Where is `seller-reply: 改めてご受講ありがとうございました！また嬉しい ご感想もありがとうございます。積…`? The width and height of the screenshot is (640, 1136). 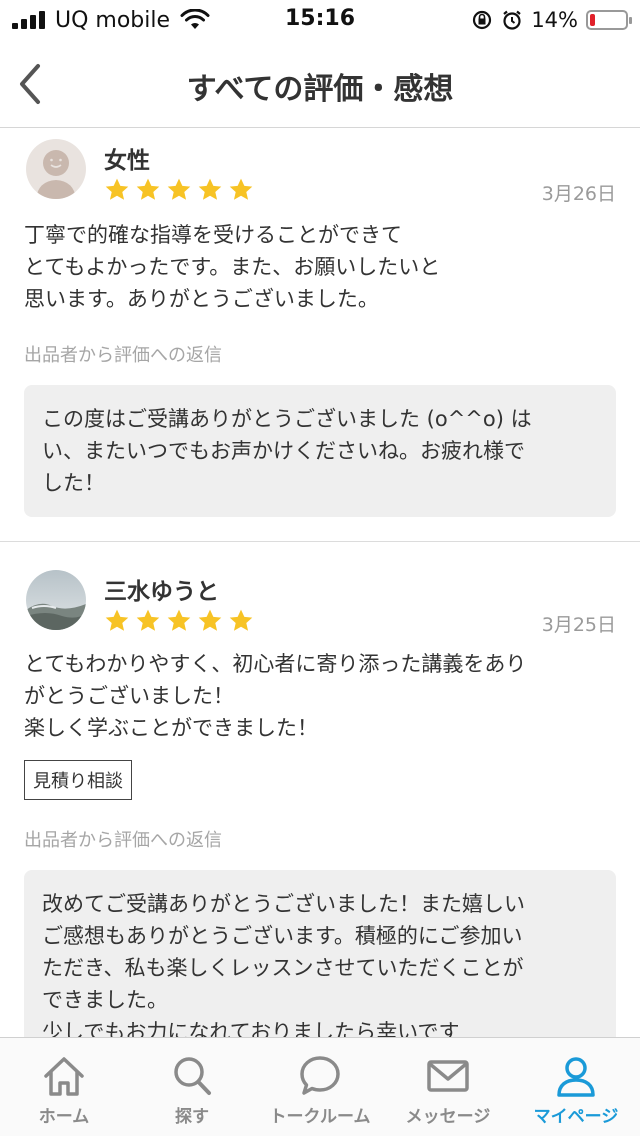
seller-reply: 改めてご受講ありがとうございました！また嬉しい ご感想もありがとうございます。積… is located at coordinates (320, 953).